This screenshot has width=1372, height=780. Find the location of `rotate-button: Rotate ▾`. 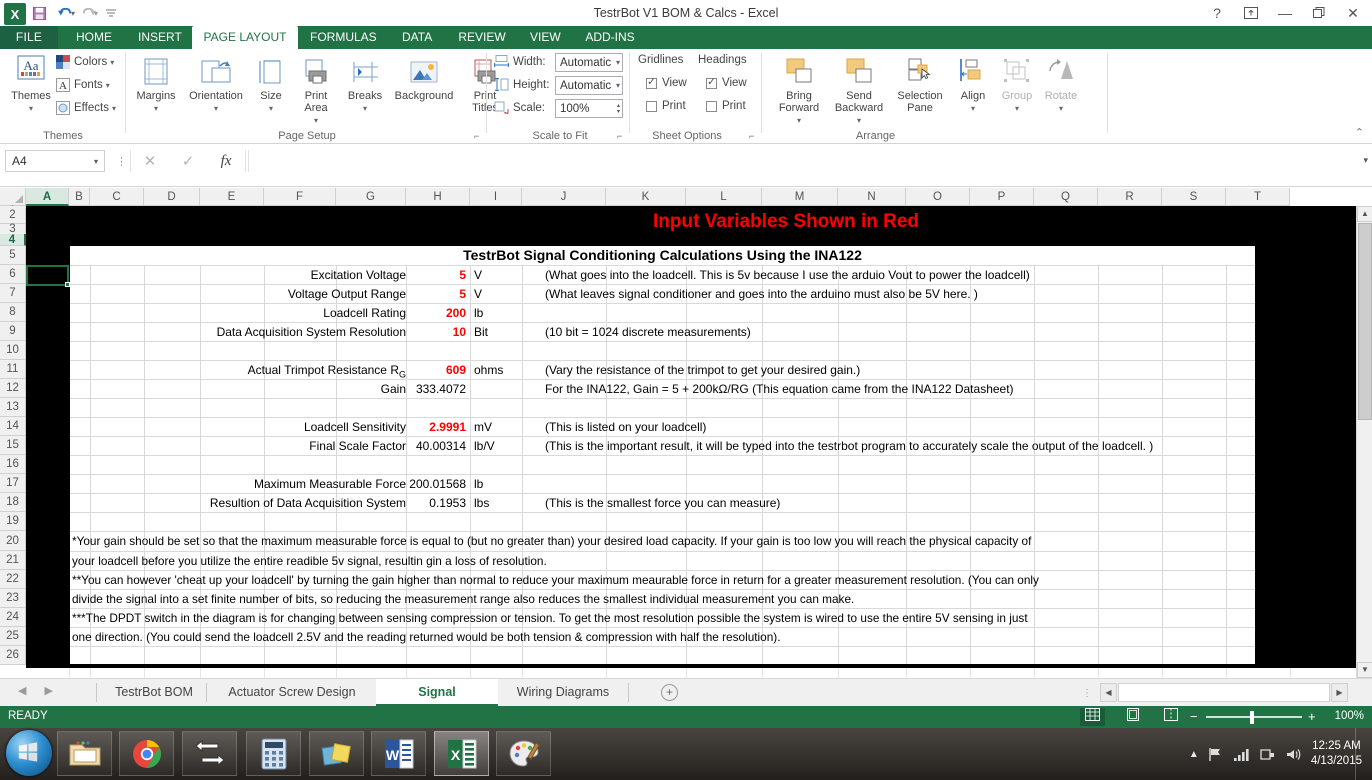

rotate-button: Rotate ▾ is located at coordinates (1061, 84).